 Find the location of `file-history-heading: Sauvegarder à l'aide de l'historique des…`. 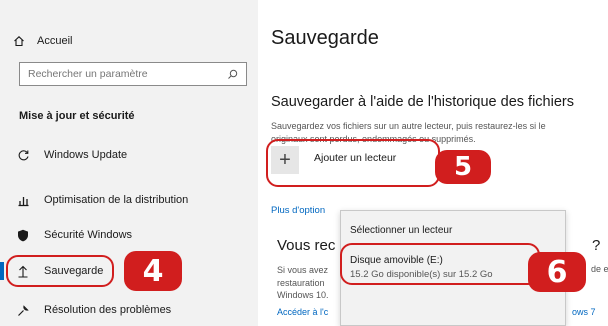

file-history-heading: Sauvegarder à l'aide de l'historique des… is located at coordinates (422, 102).